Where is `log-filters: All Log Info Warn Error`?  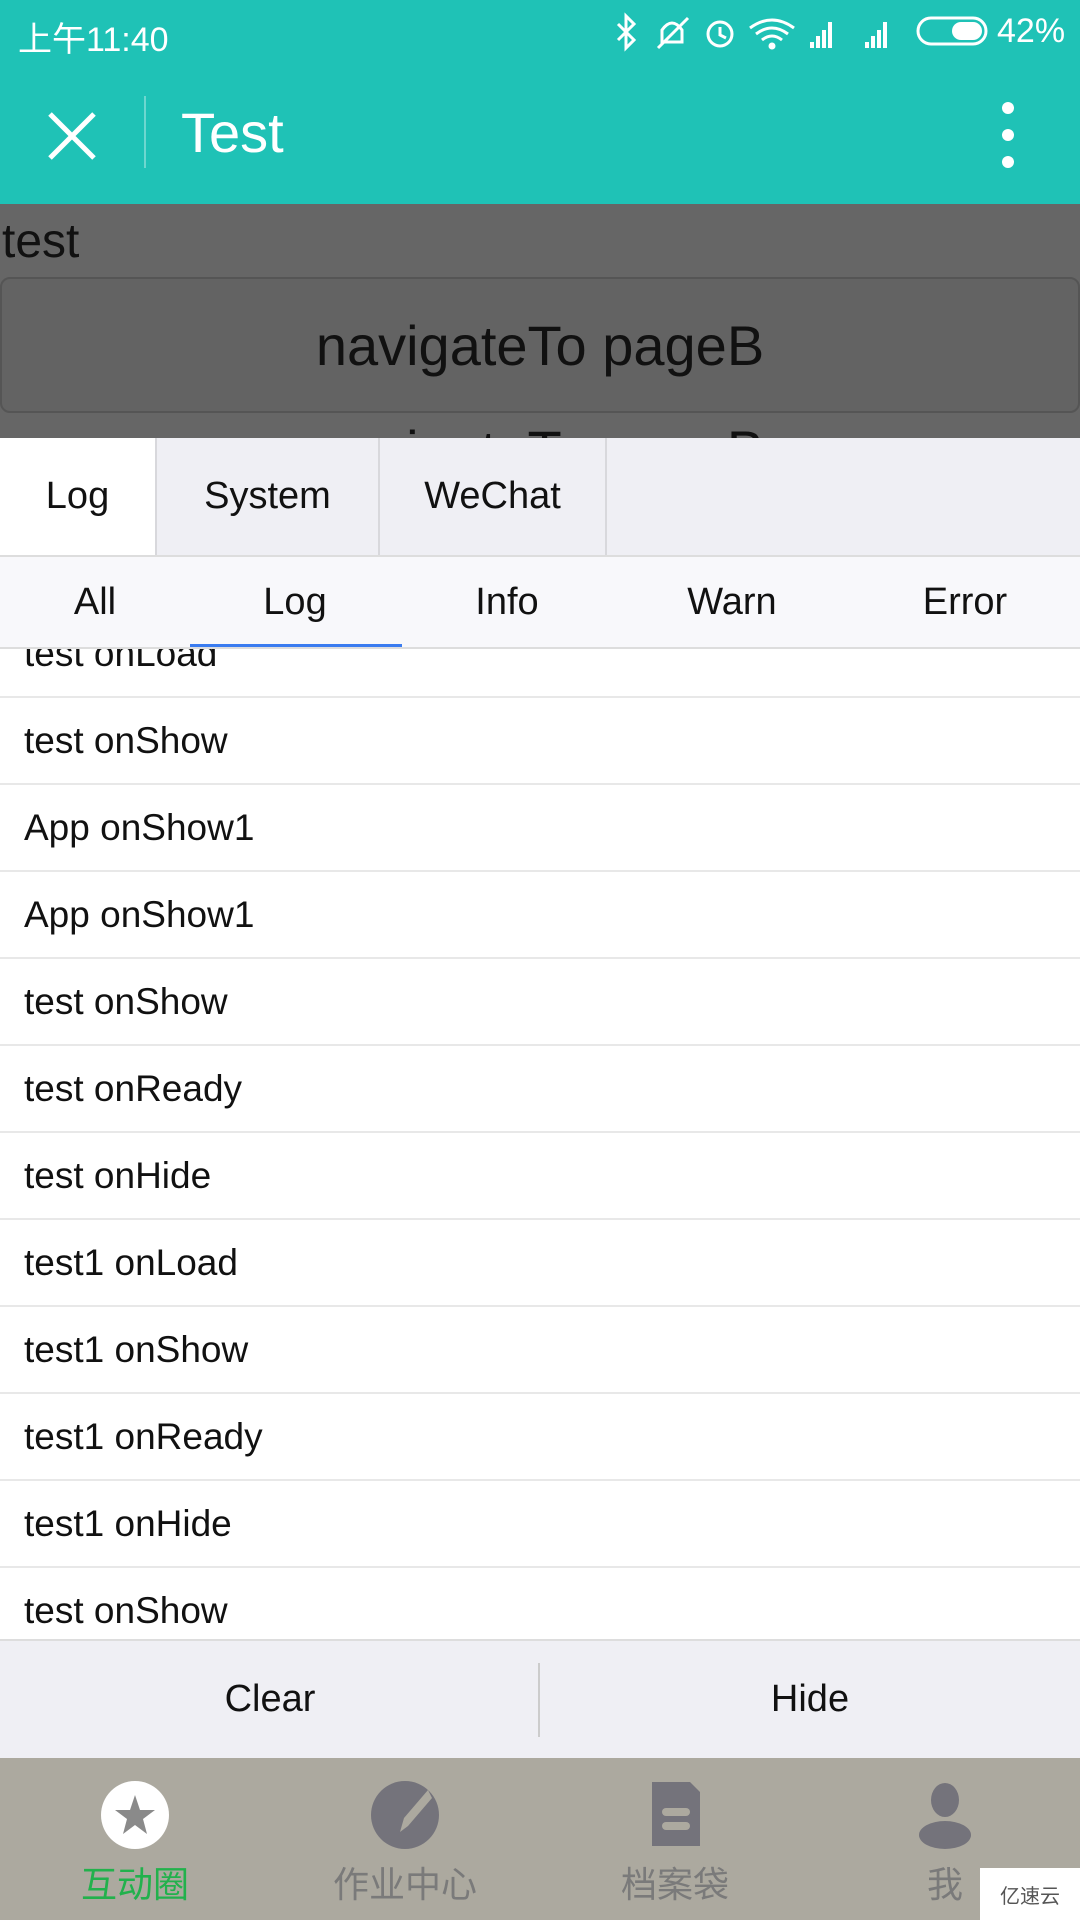
log-filters: All Log Info Warn Error is located at coordinates (540, 603).